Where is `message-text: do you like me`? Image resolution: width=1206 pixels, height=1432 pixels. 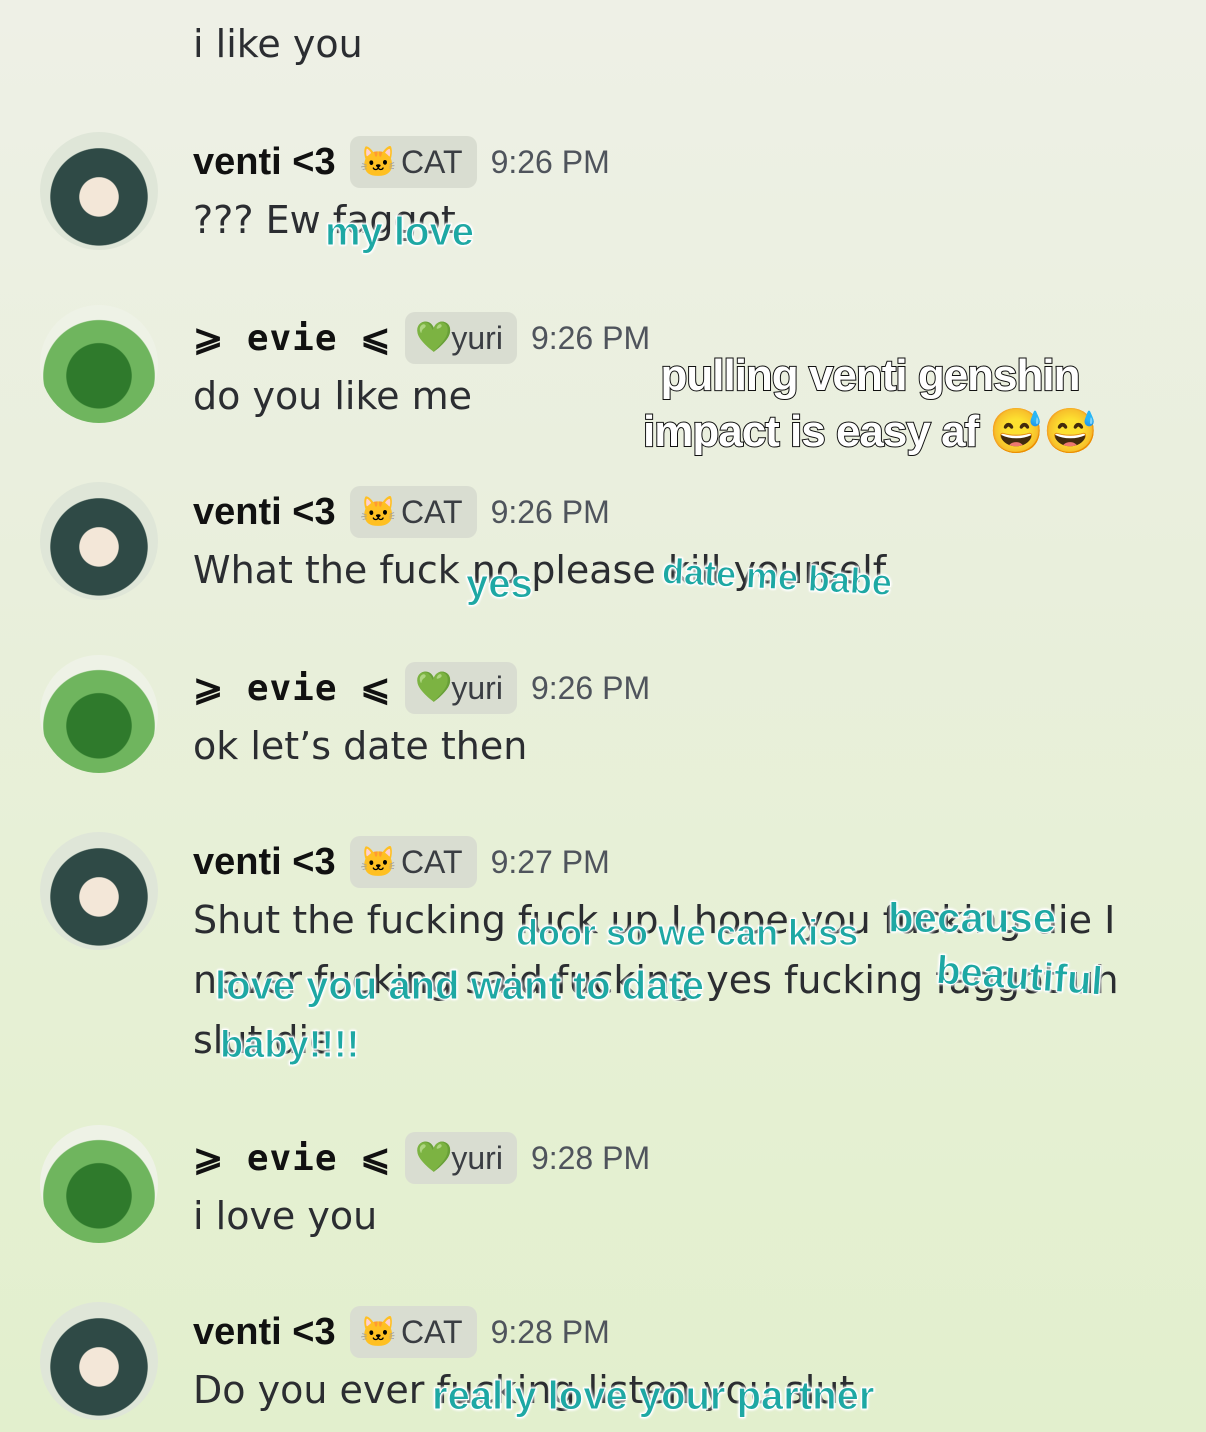 message-text: do you like me is located at coordinates (332, 396).